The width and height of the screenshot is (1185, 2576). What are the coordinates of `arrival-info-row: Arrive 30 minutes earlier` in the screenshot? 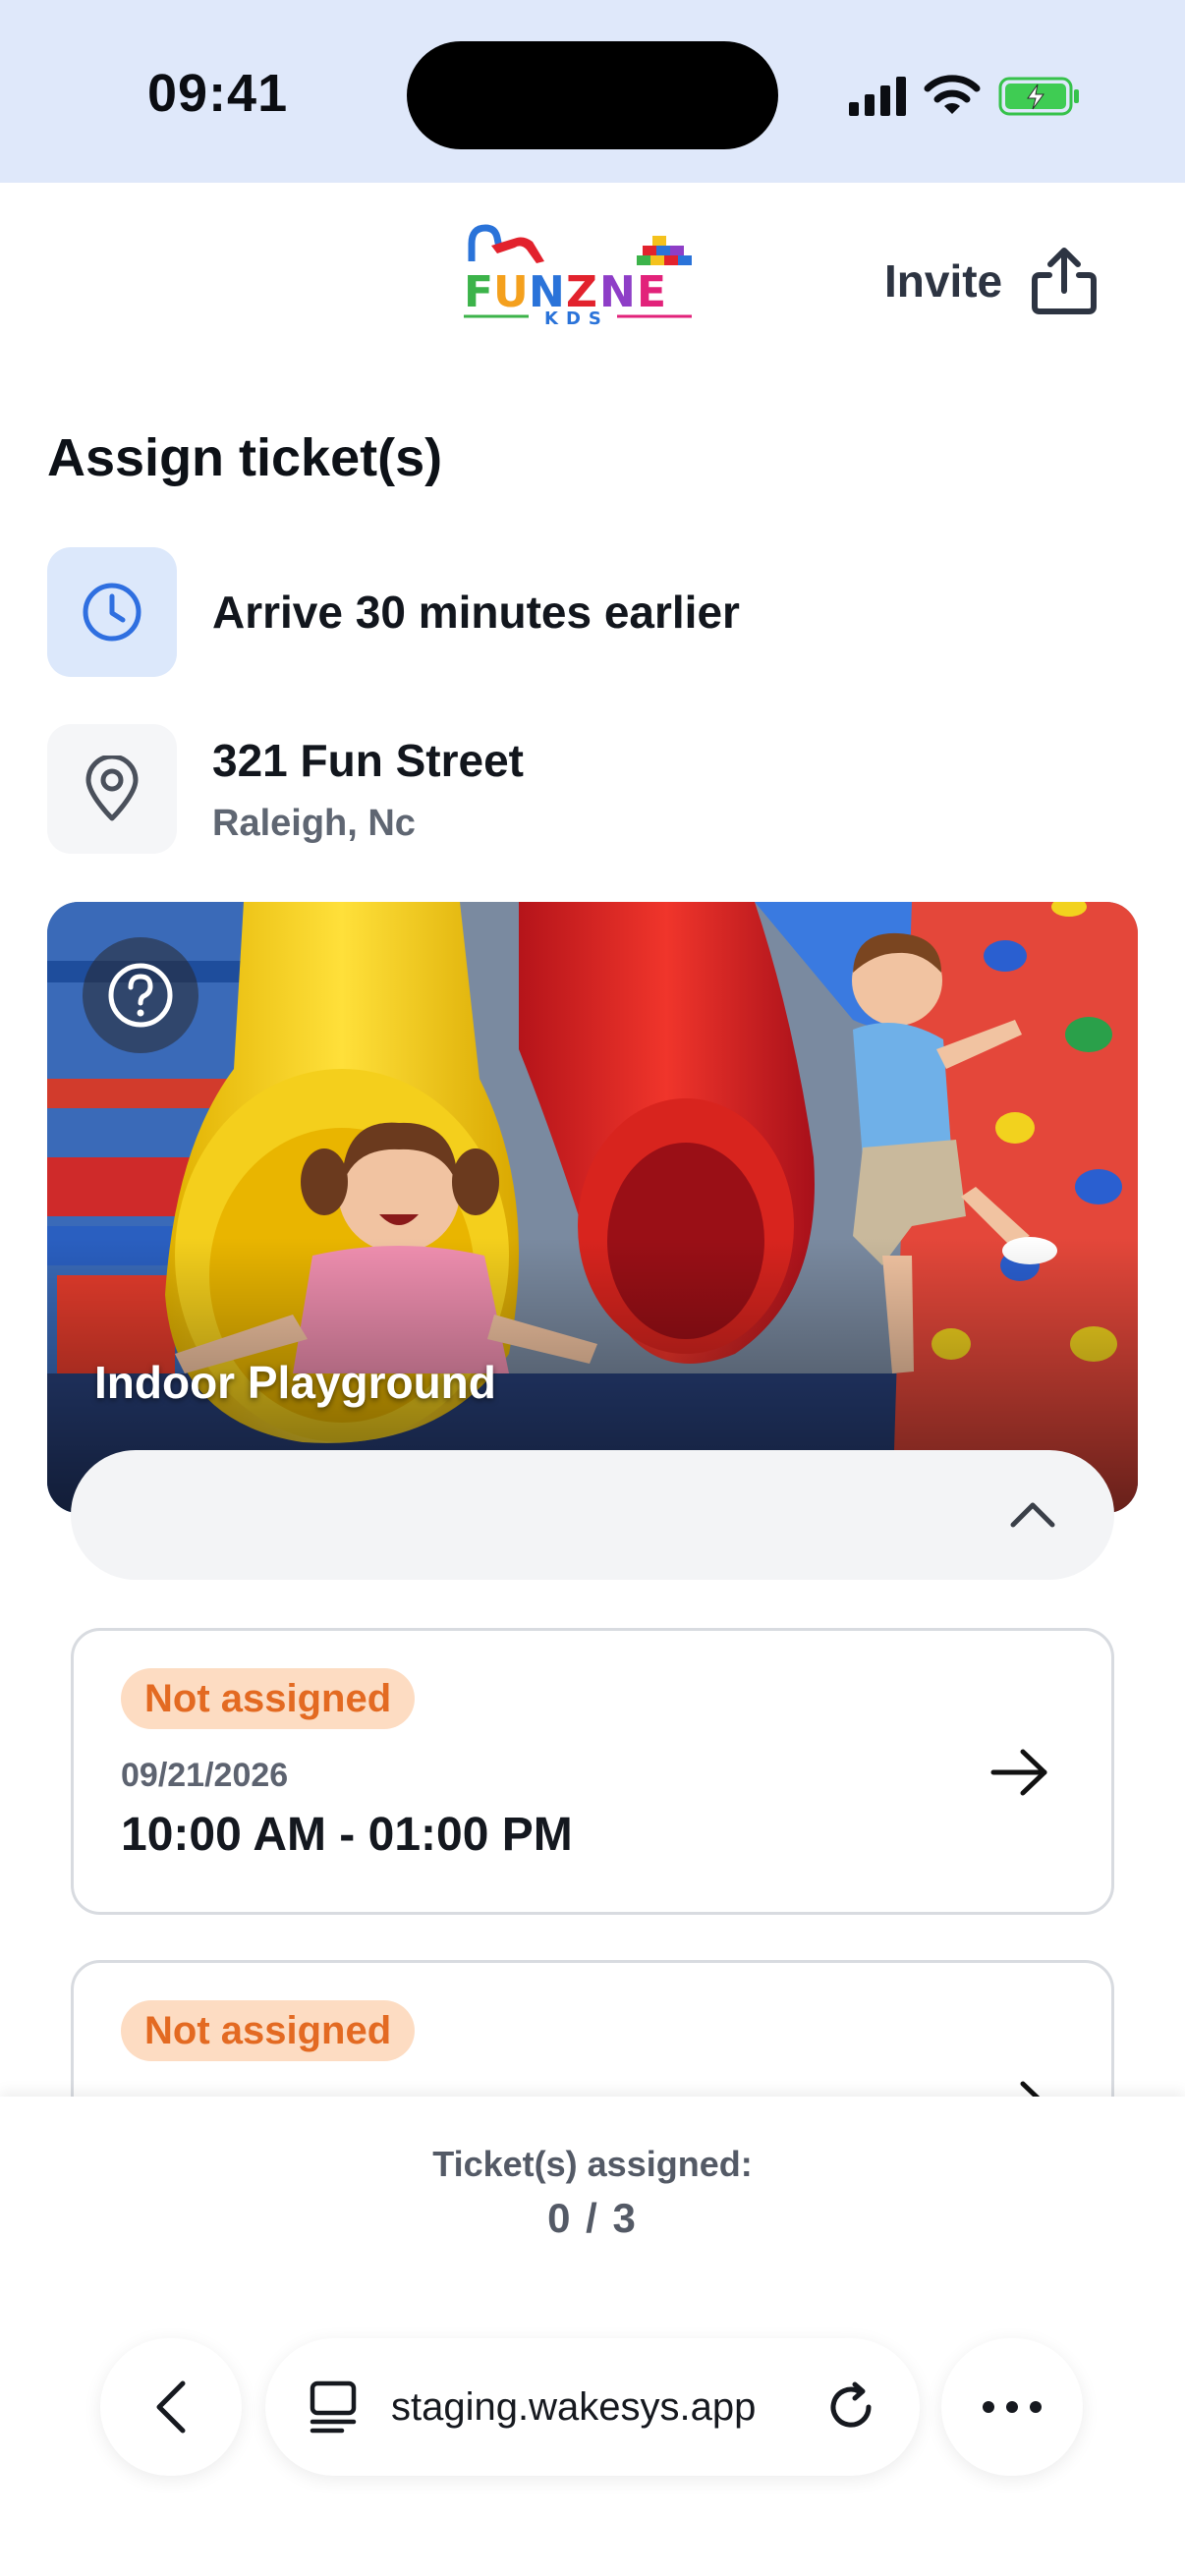 It's located at (394, 612).